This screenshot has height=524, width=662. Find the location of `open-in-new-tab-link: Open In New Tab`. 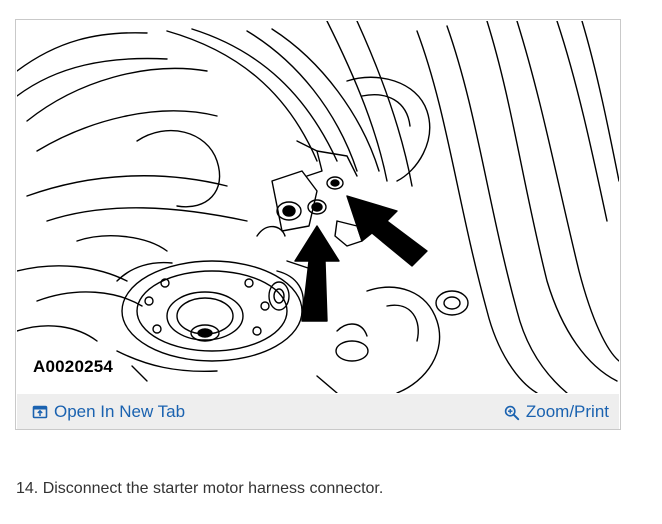

open-in-new-tab-link: Open In New Tab is located at coordinates (108, 412).